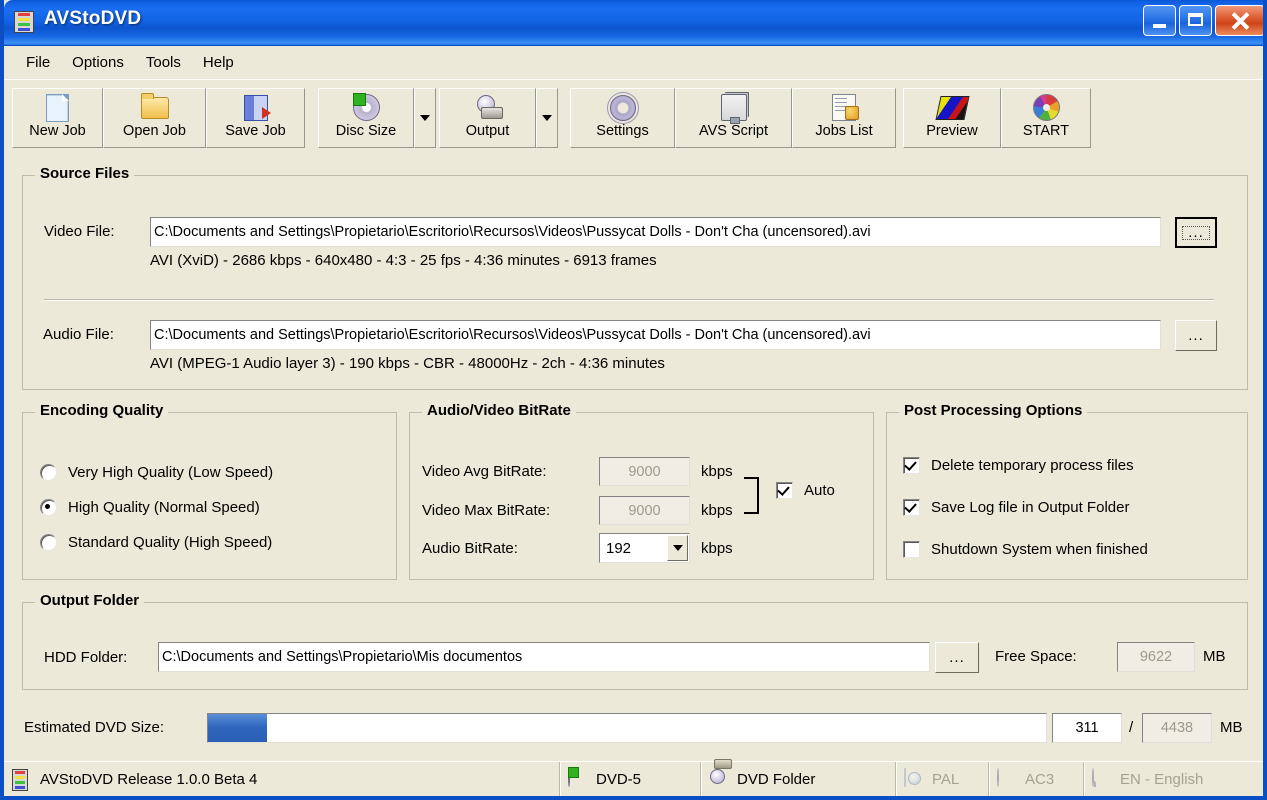 The height and width of the screenshot is (800, 1267). I want to click on chevron-down-icon, so click(677, 548).